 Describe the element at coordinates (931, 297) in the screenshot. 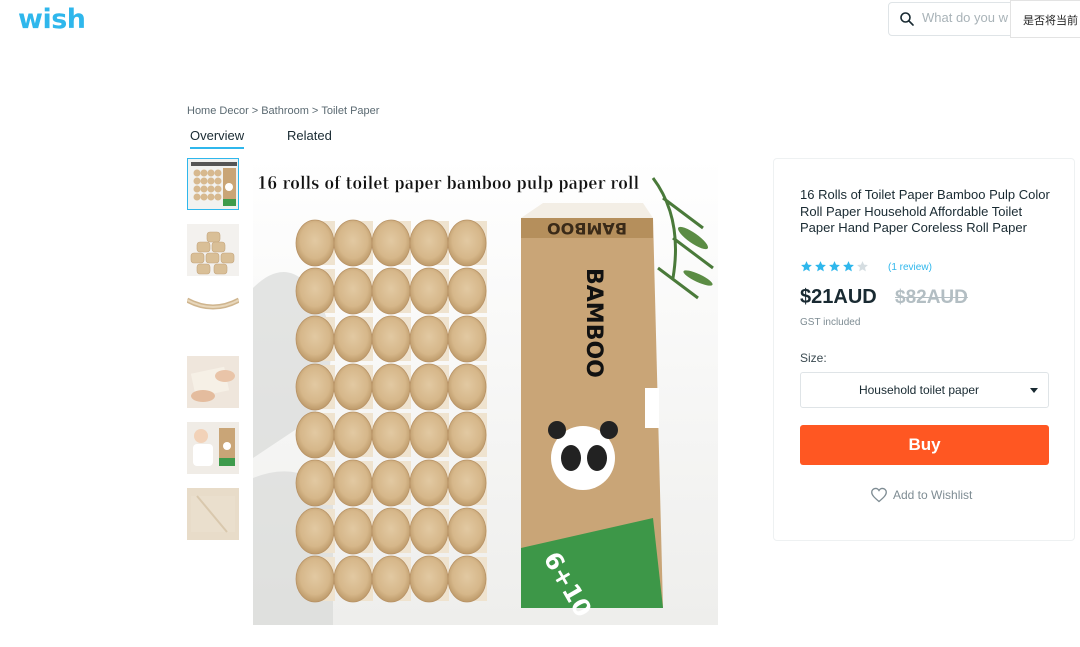

I see `original-price: $82AUD` at that location.